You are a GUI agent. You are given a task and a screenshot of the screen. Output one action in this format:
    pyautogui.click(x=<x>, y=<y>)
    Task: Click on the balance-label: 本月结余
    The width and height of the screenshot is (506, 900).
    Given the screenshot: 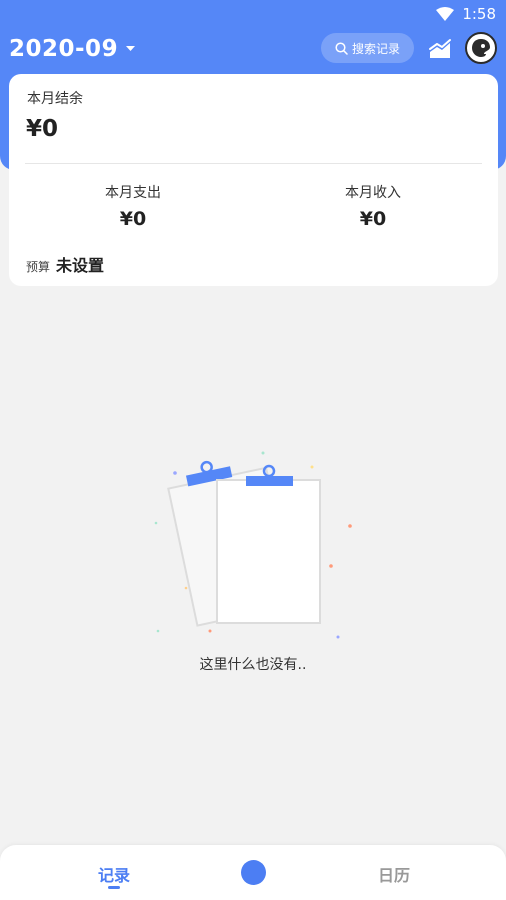 What is the action you would take?
    pyautogui.click(x=55, y=99)
    